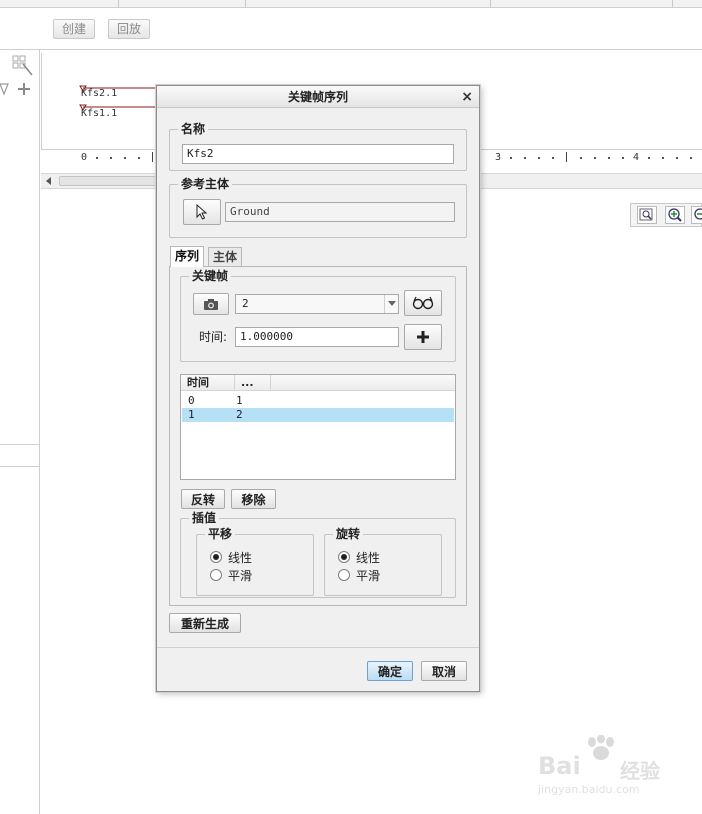  What do you see at coordinates (444, 671) in the screenshot?
I see `cancel-button: 取消` at bounding box center [444, 671].